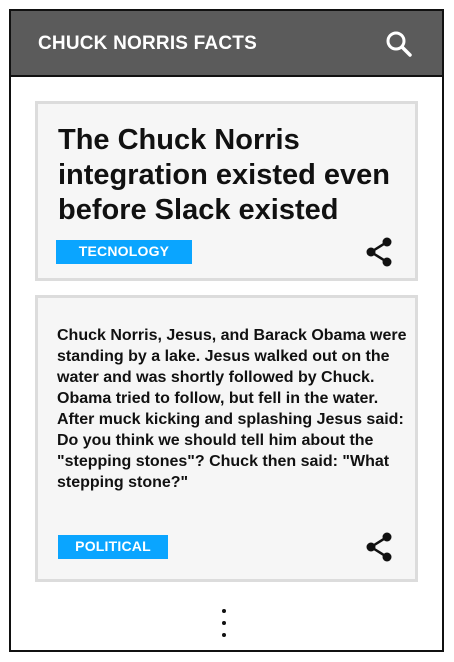  I want to click on more-vert-icon, so click(224, 623).